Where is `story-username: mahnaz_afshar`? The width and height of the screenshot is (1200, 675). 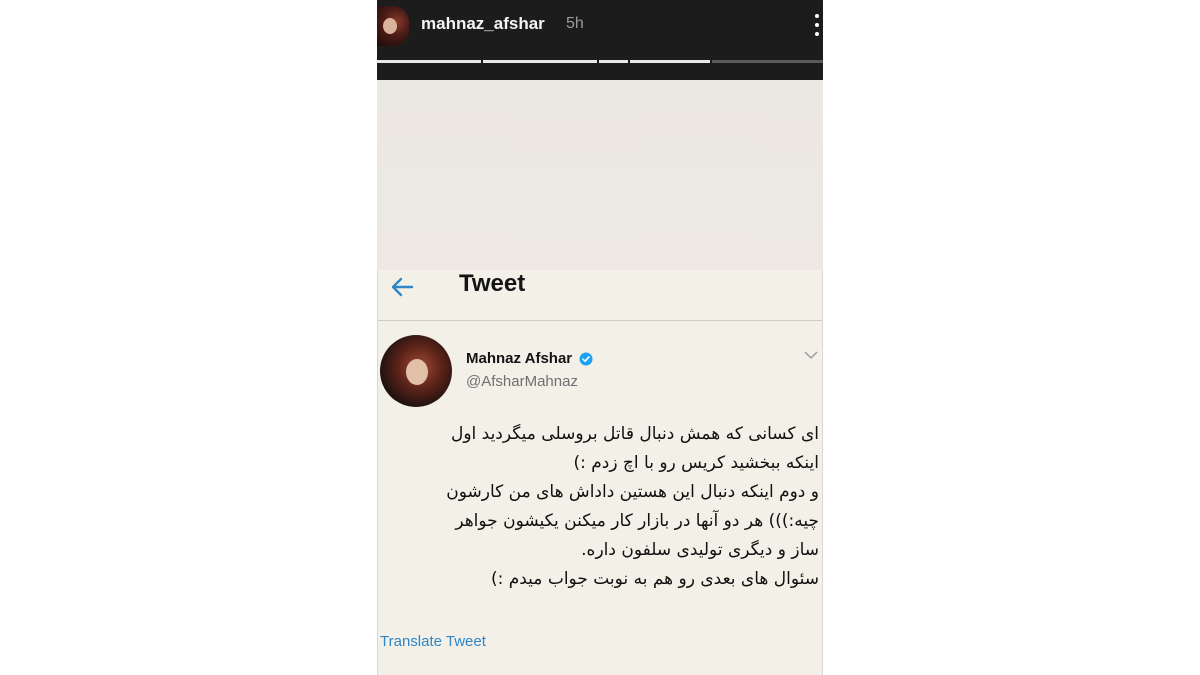 story-username: mahnaz_afshar is located at coordinates (483, 24).